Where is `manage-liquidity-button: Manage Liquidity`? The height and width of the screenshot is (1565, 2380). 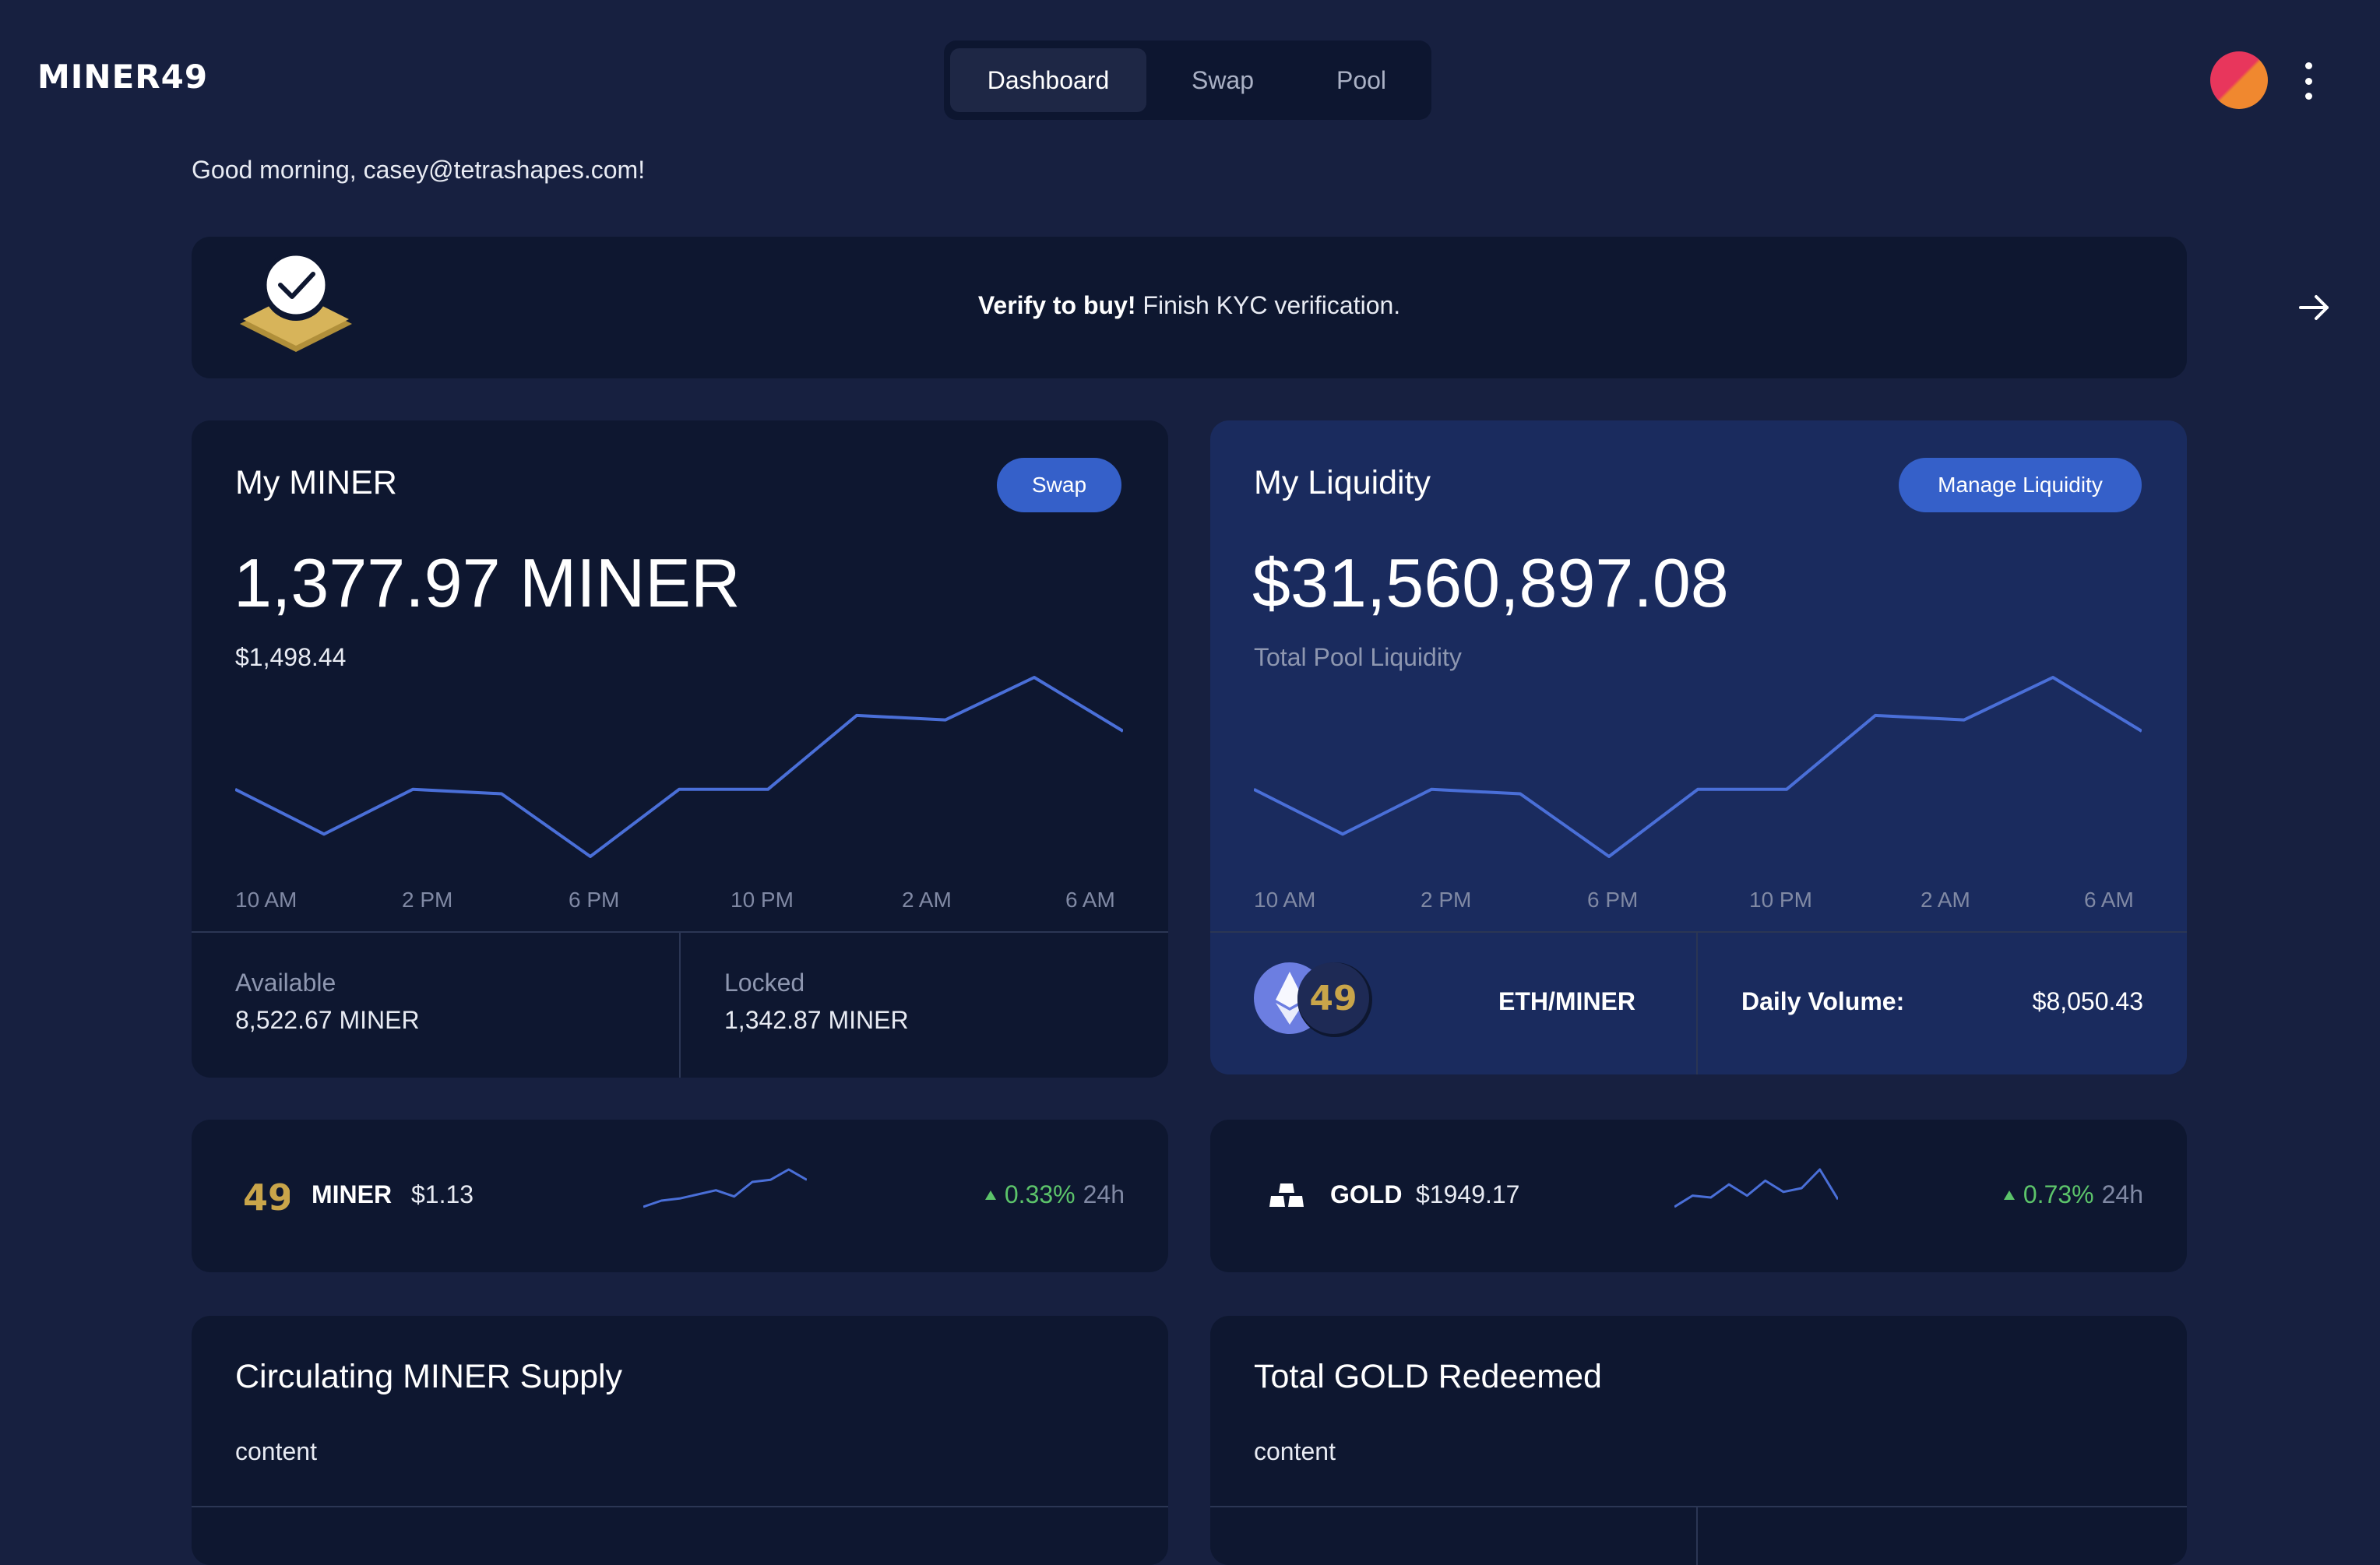
manage-liquidity-button: Manage Liquidity is located at coordinates (2021, 485).